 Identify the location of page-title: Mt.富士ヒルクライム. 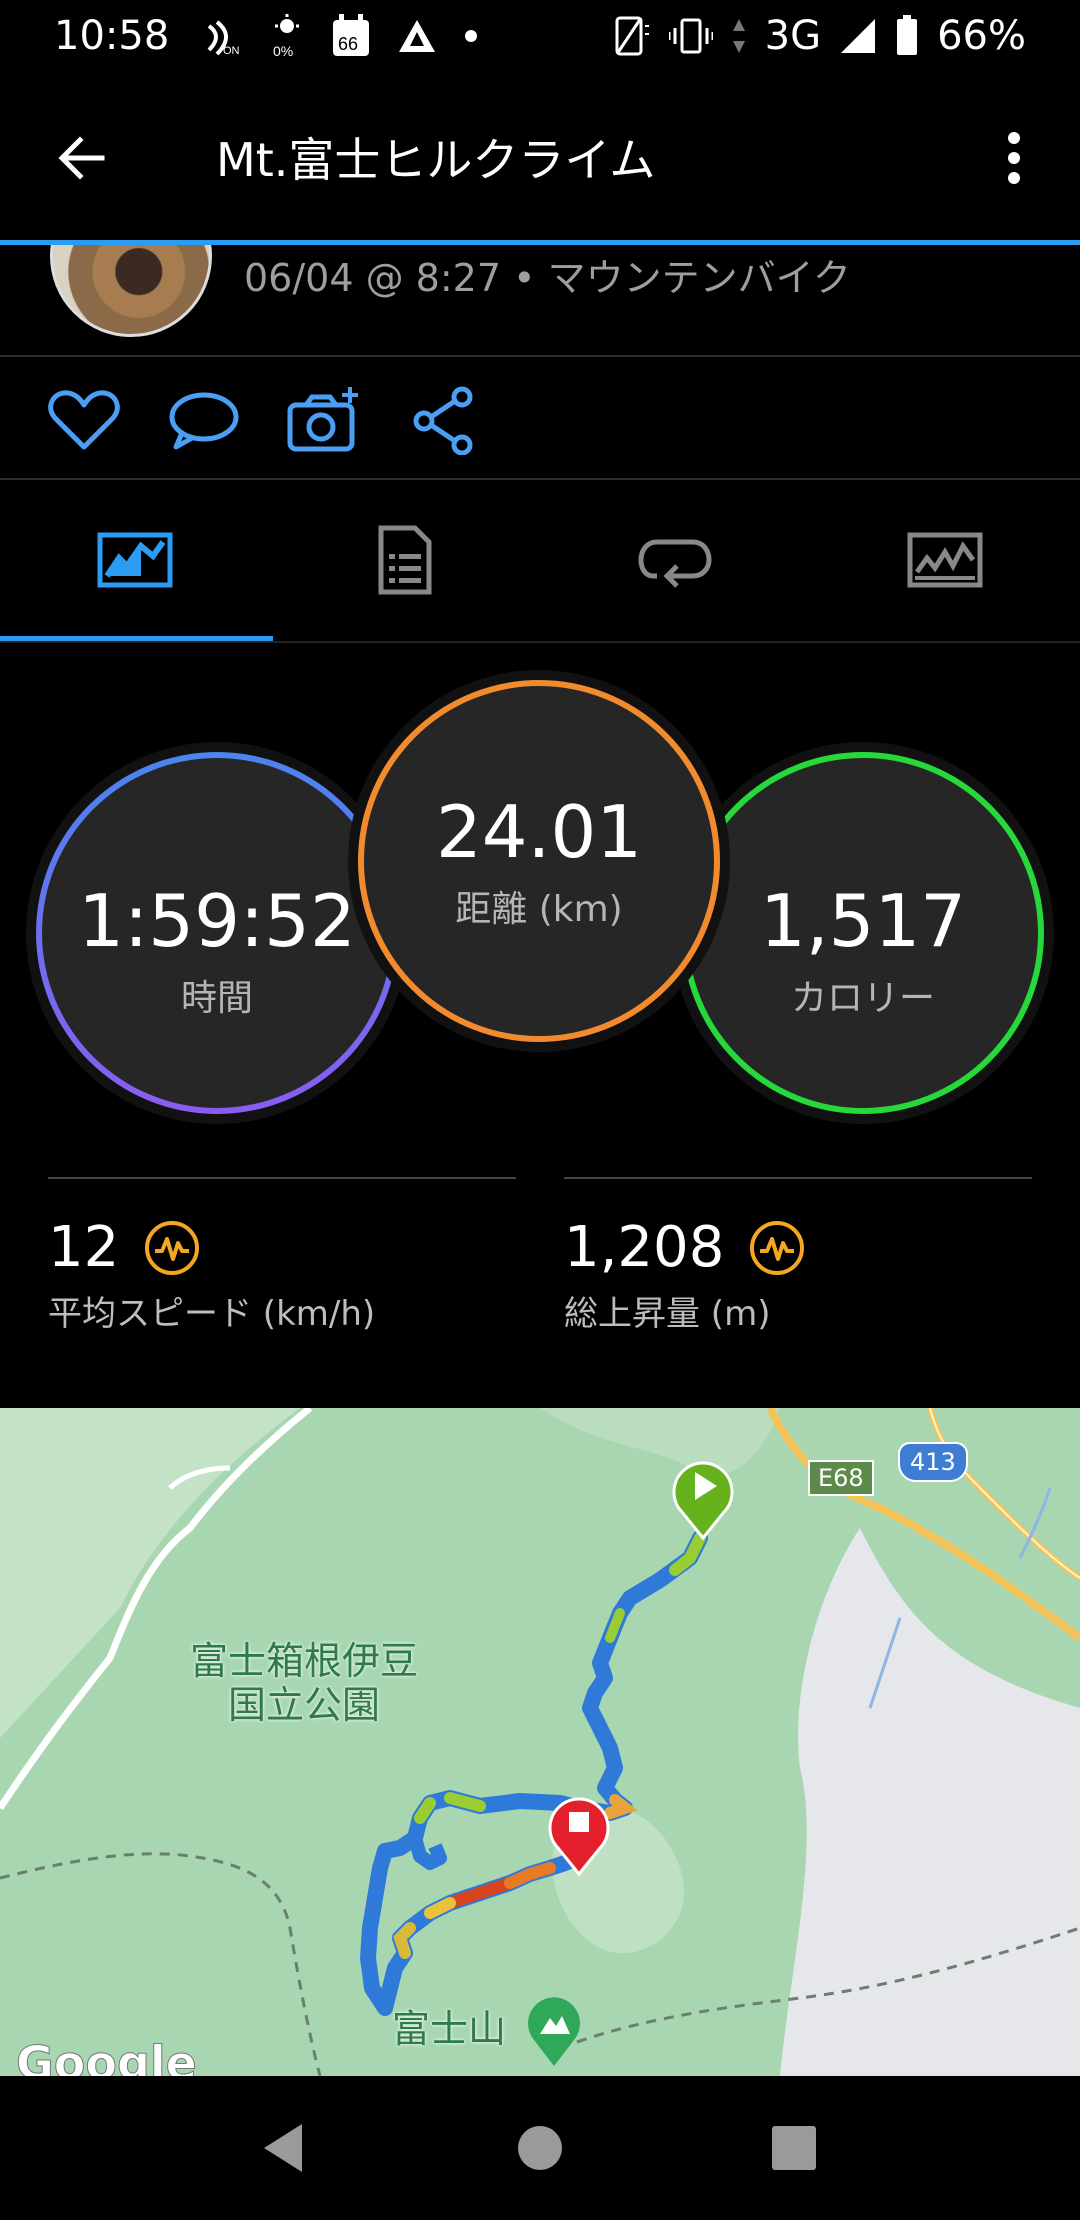
(436, 160).